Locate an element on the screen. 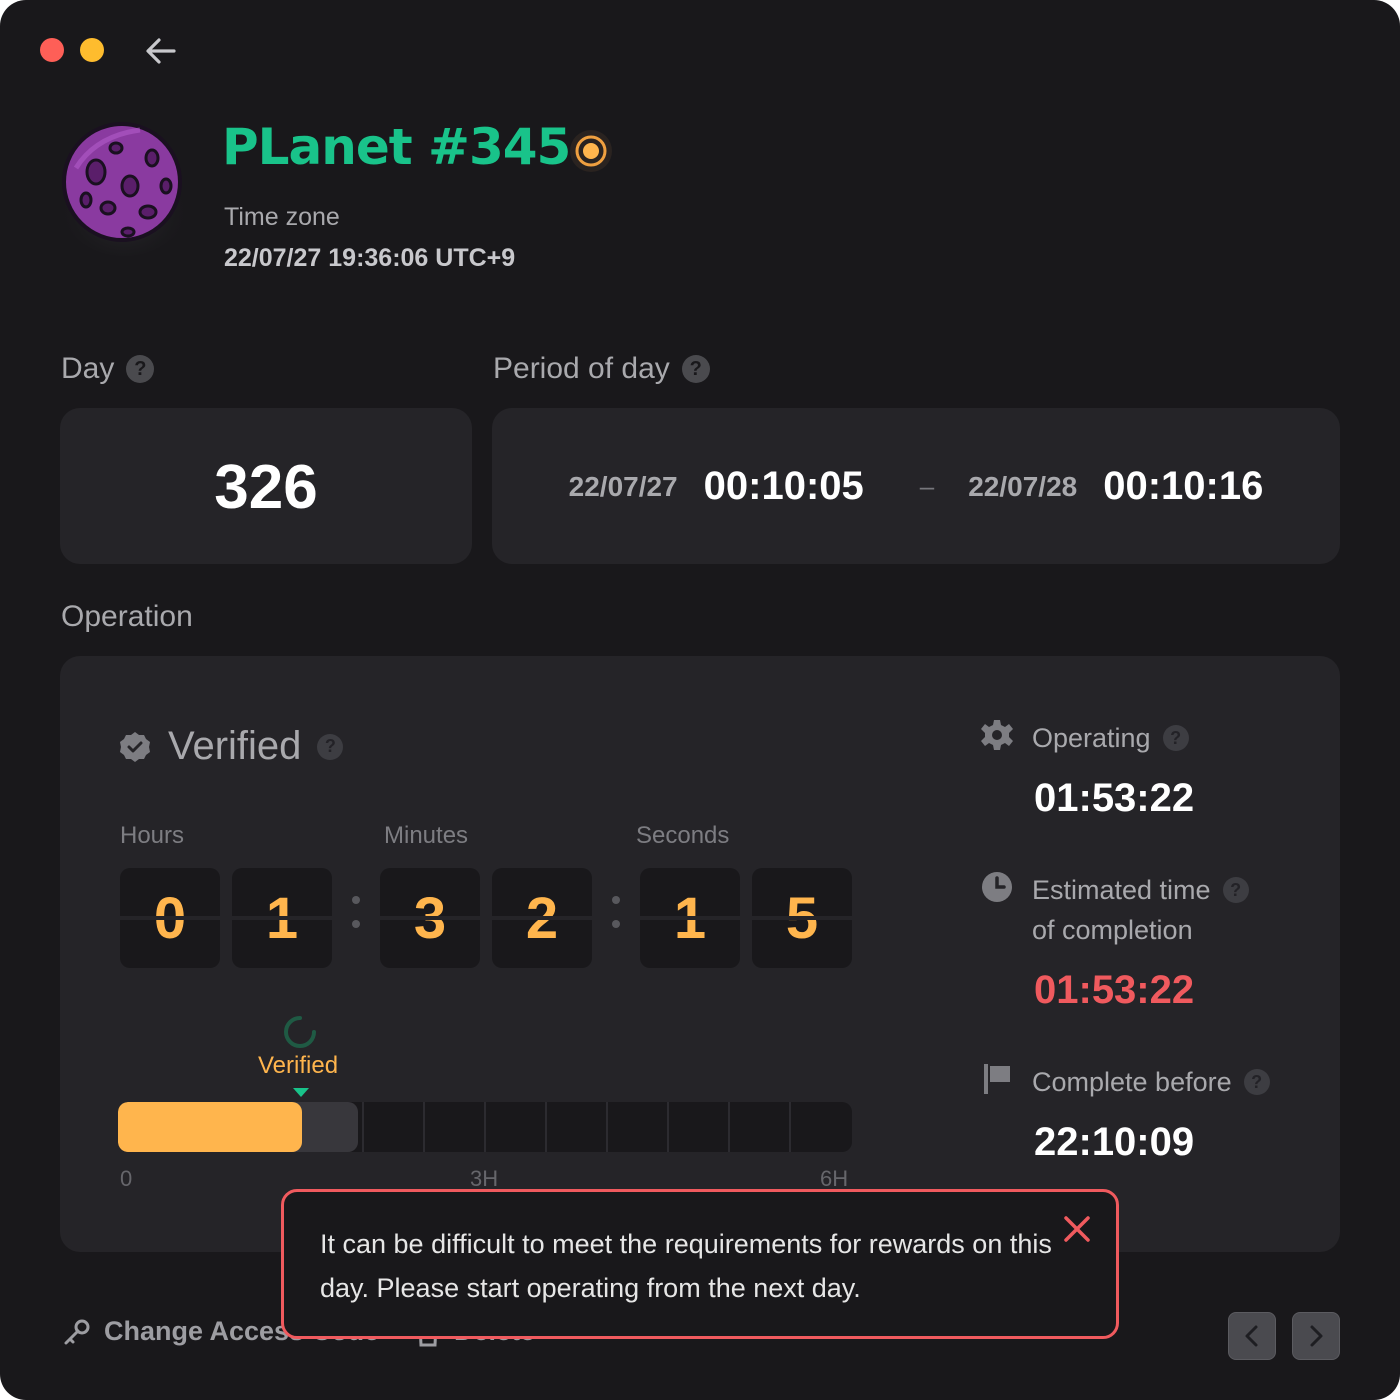 This screenshot has height=1400, width=1400. back-arrow-icon is located at coordinates (161, 51).